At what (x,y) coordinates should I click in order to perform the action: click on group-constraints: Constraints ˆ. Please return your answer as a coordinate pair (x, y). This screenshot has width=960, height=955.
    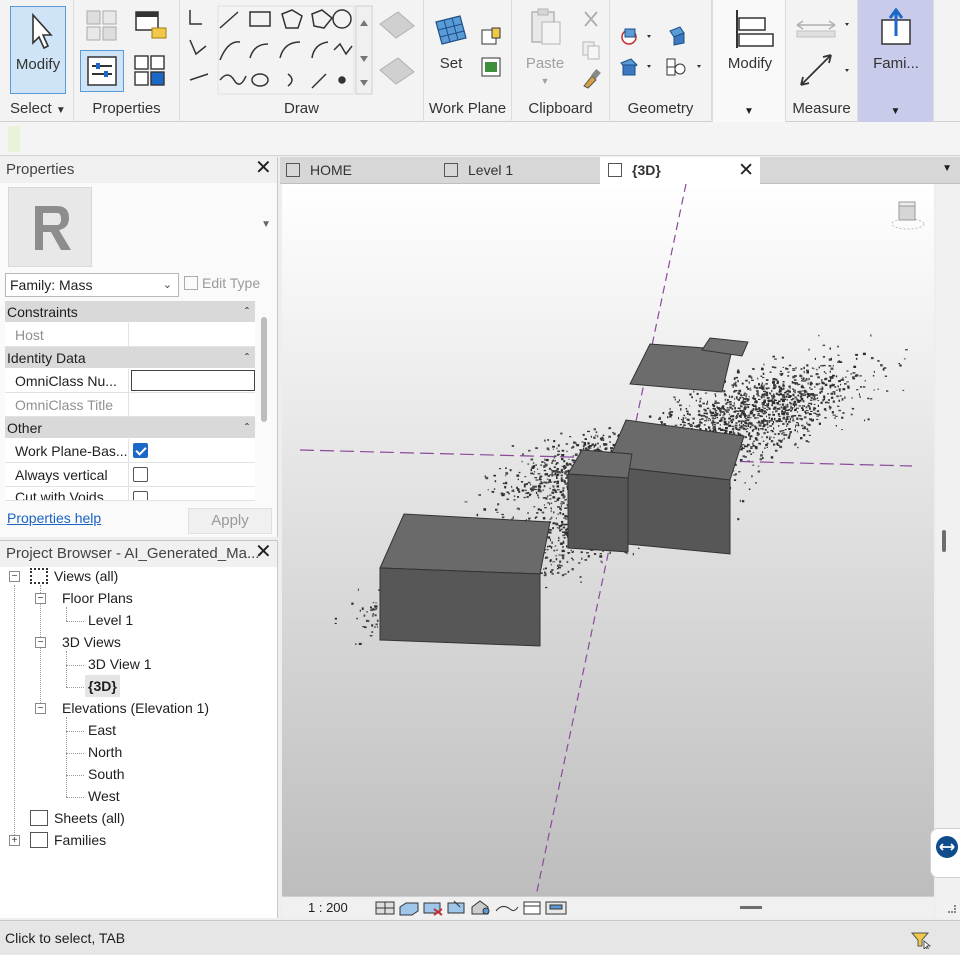
    Looking at the image, I should click on (130, 312).